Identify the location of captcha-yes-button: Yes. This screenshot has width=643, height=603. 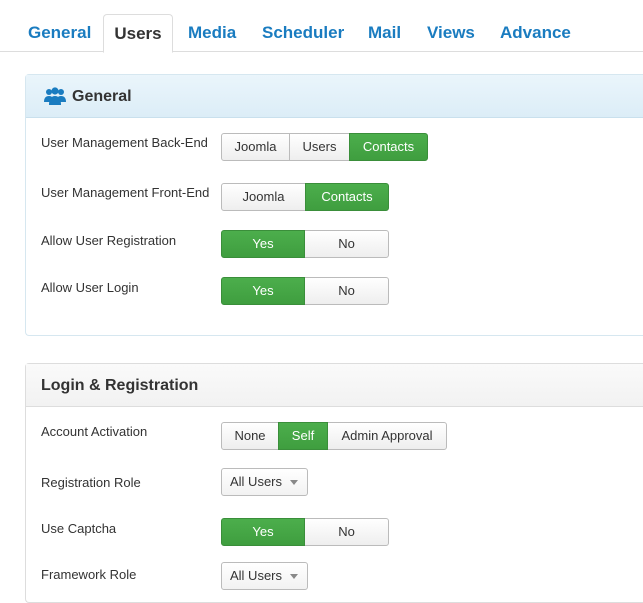
(263, 532).